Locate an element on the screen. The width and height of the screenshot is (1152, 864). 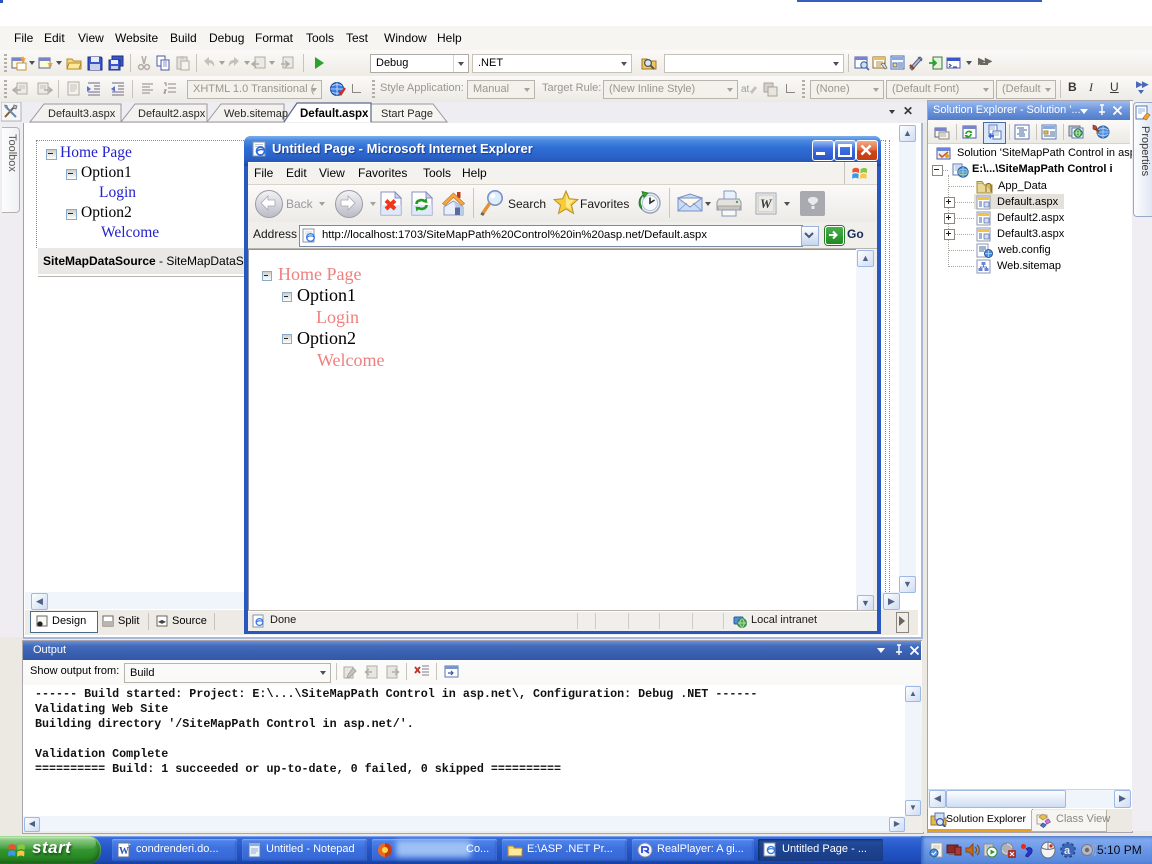
svg-text: a is located at coordinates (1067, 851).